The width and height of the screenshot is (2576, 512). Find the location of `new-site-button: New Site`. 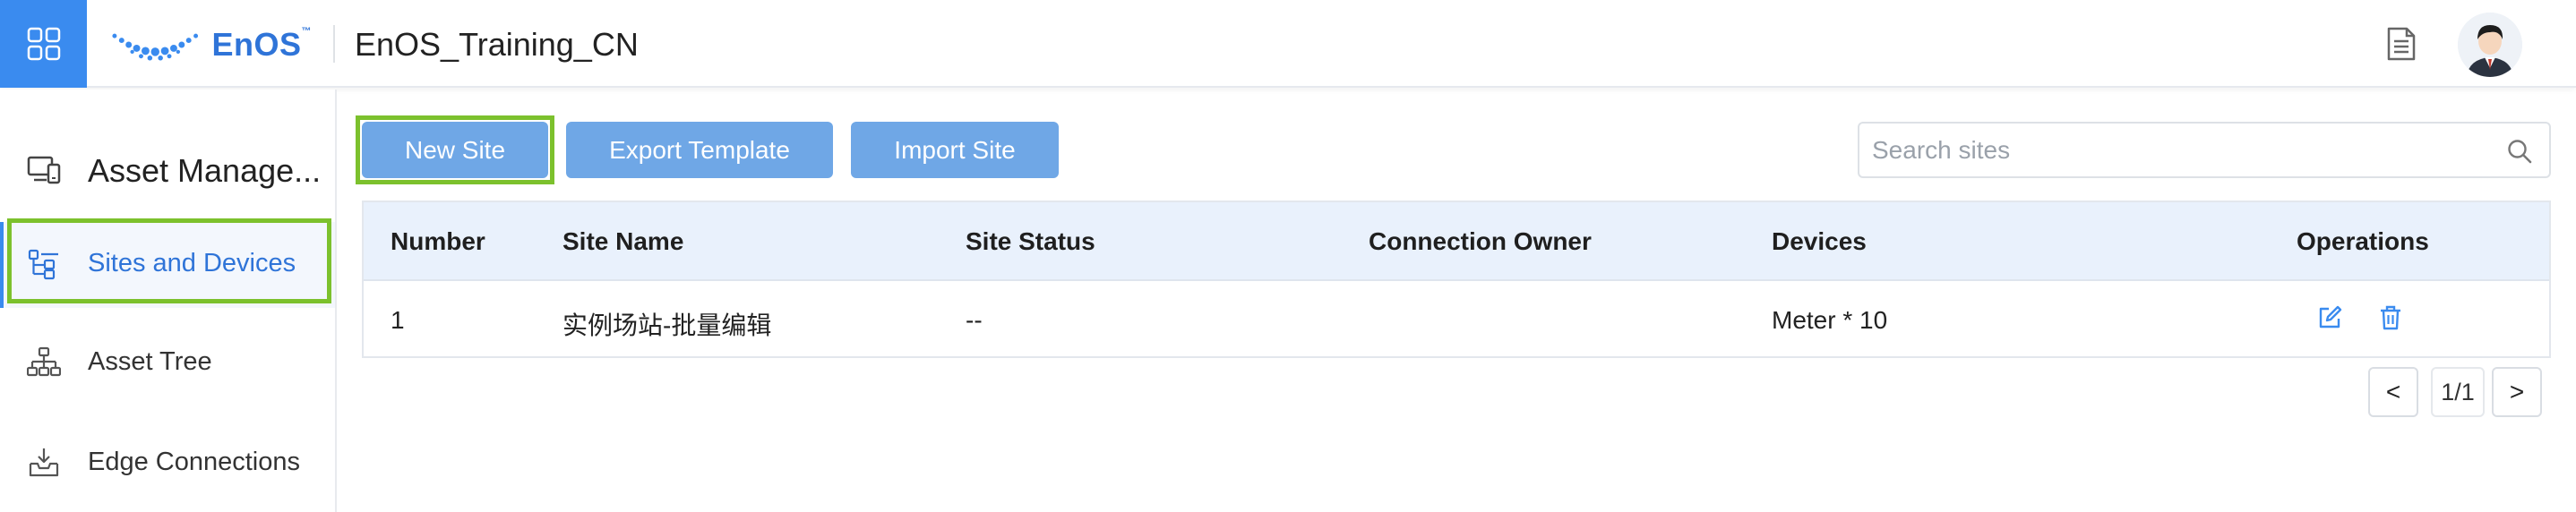

new-site-button: New Site is located at coordinates (455, 150).